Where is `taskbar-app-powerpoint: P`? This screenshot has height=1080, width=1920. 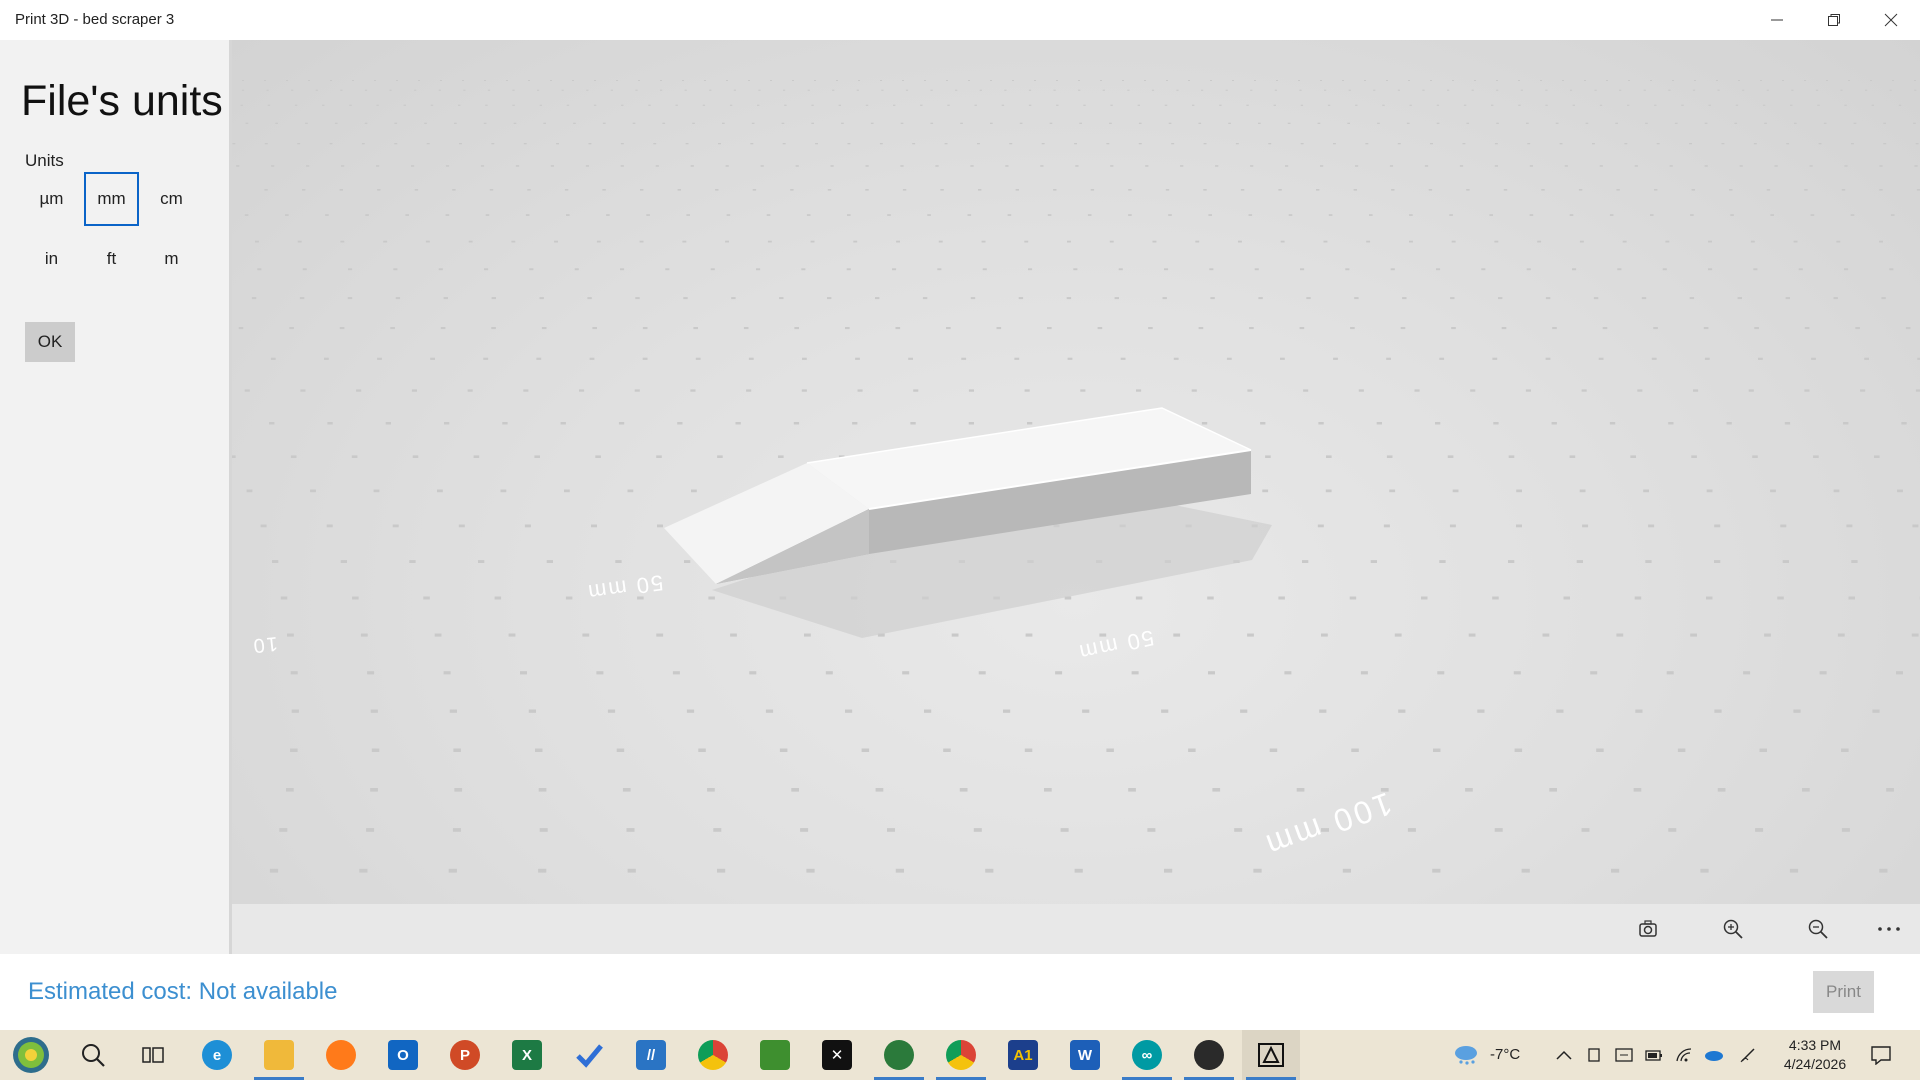
taskbar-app-powerpoint: P is located at coordinates (465, 1055).